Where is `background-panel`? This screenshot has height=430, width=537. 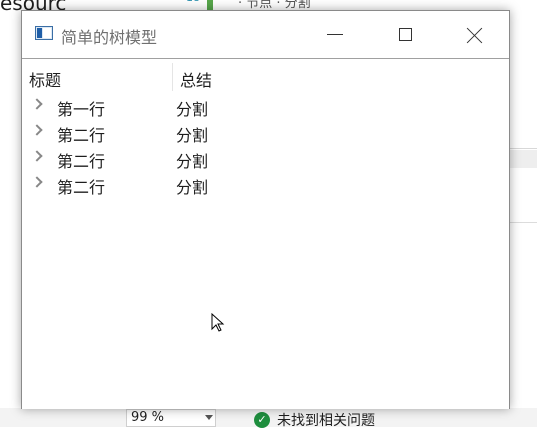
background-panel is located at coordinates (523, 159).